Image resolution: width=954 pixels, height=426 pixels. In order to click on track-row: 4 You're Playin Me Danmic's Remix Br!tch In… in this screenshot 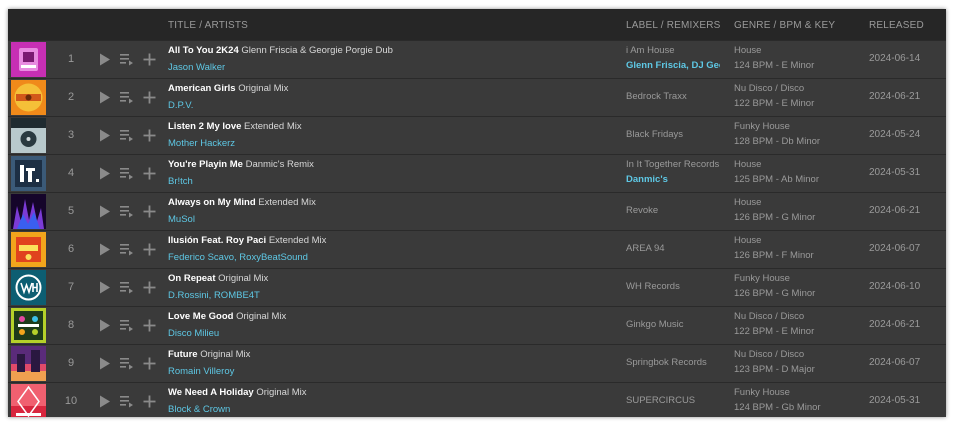, I will do `click(477, 173)`.